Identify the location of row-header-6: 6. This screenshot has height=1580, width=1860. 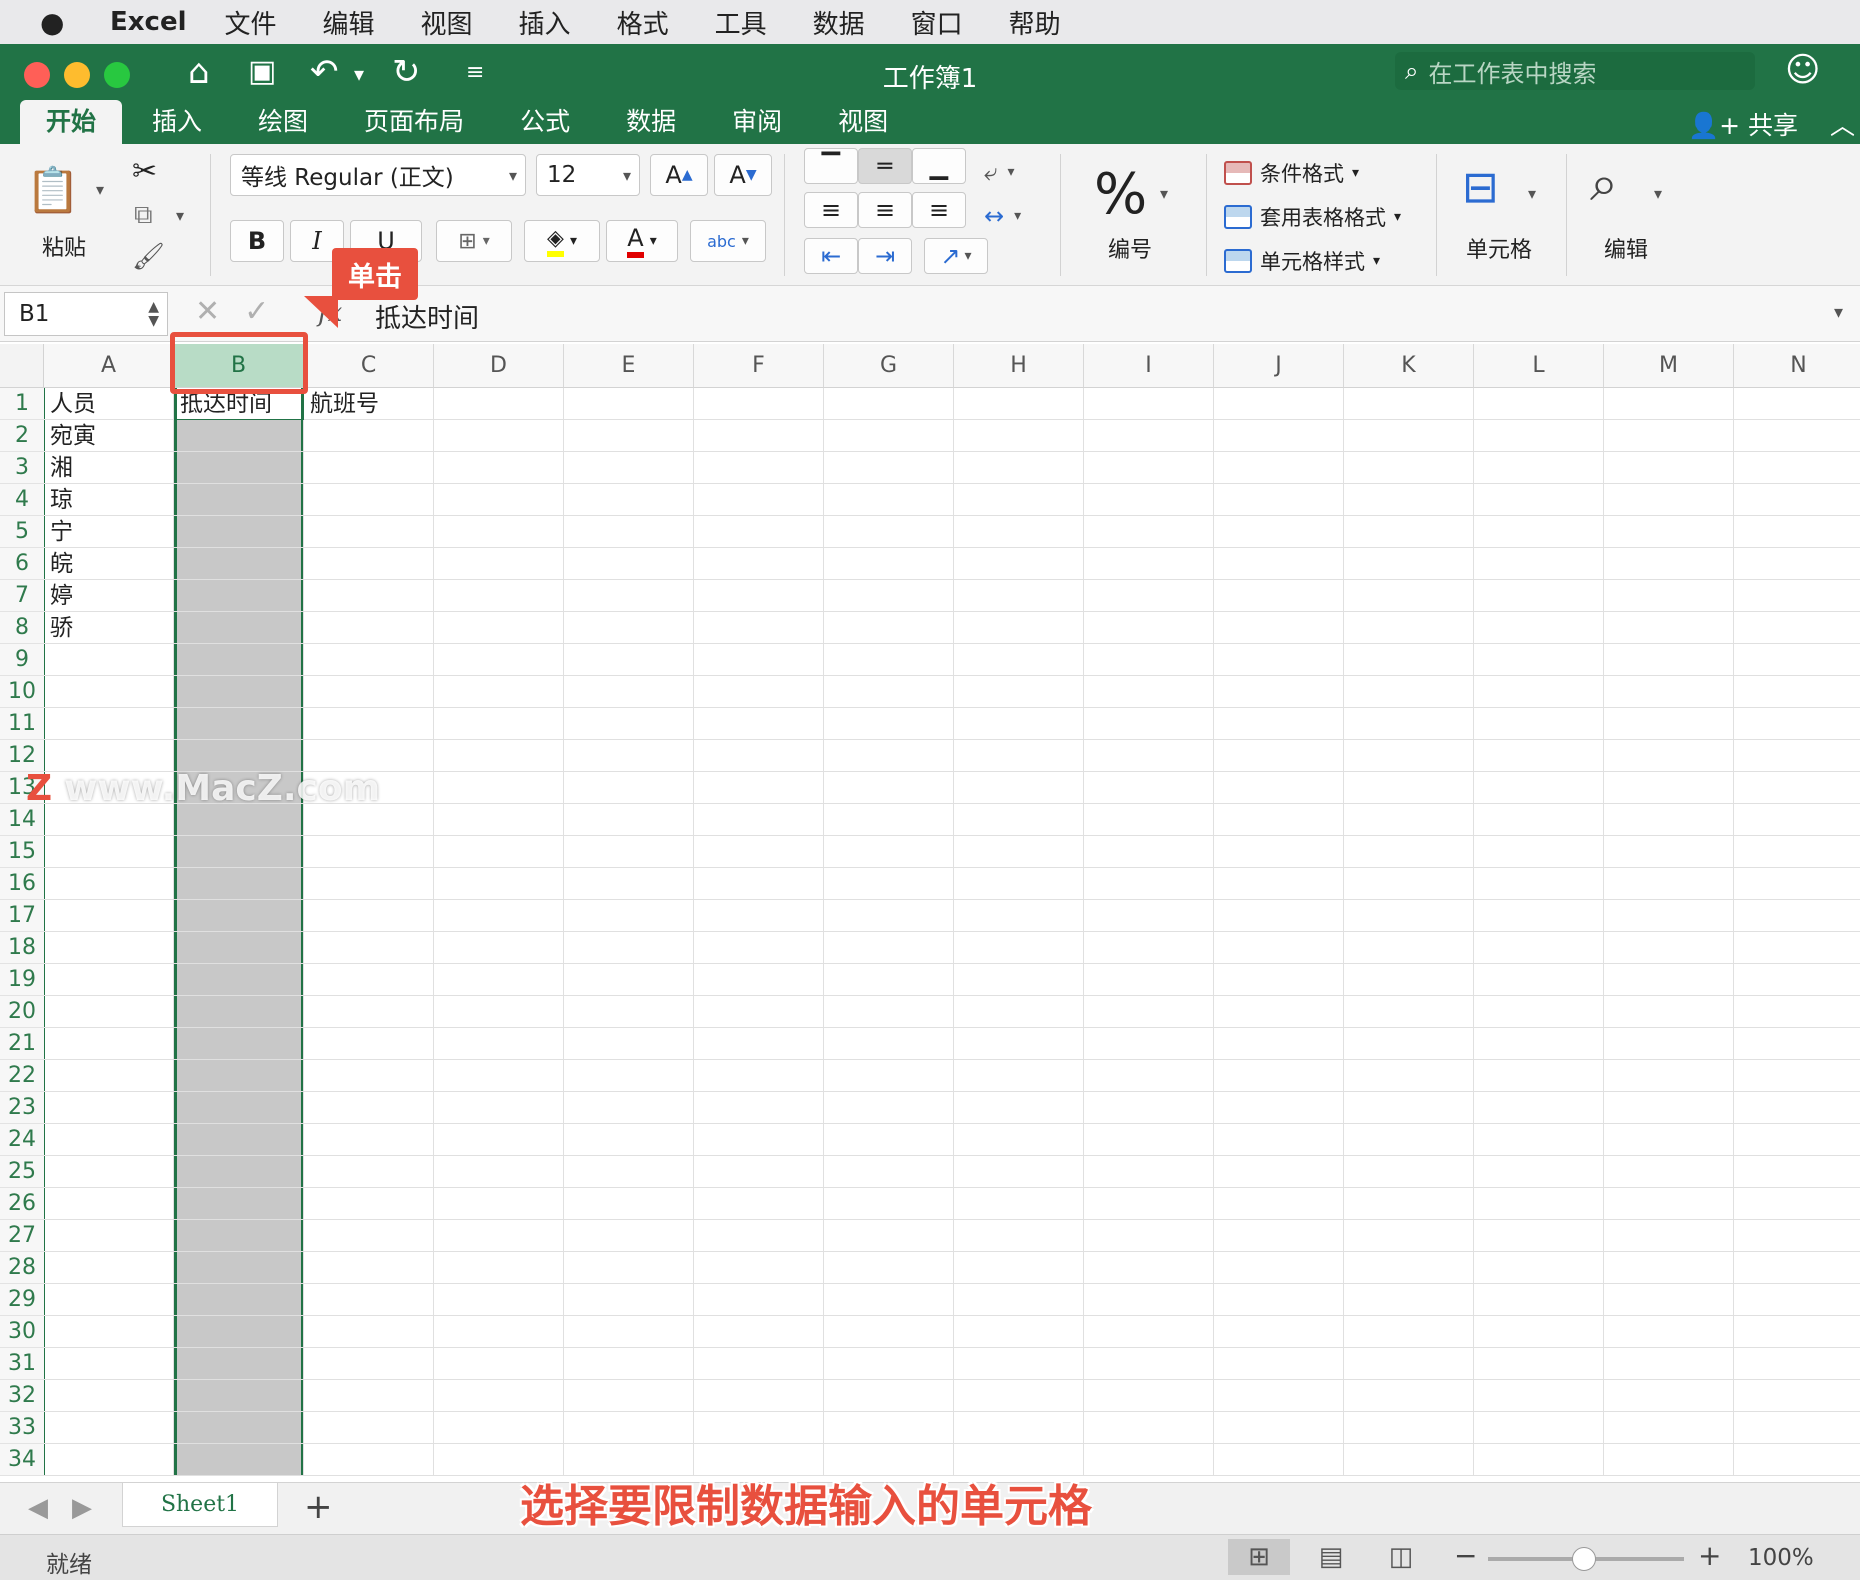
(22, 564).